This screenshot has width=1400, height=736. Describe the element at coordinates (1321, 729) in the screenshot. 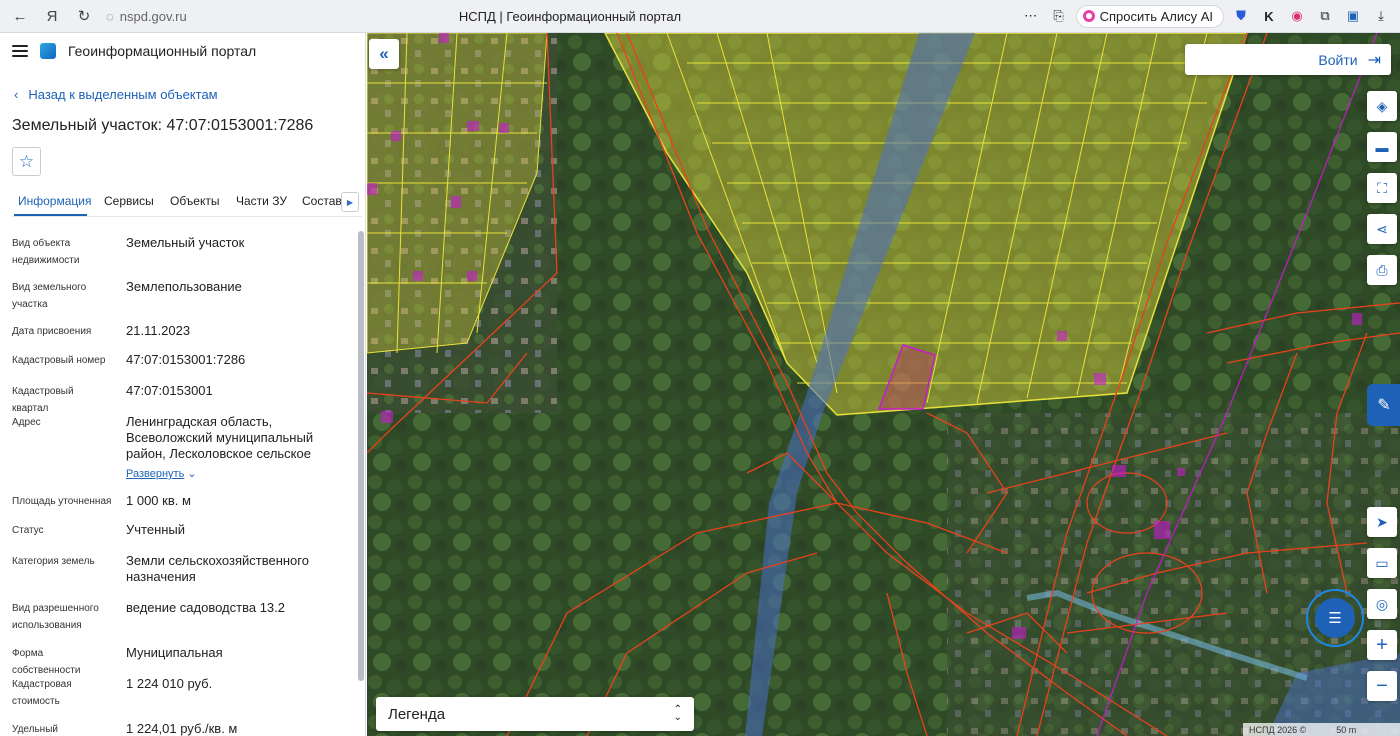

I see `map-attribution: НСПД 2026 © 50 m` at that location.